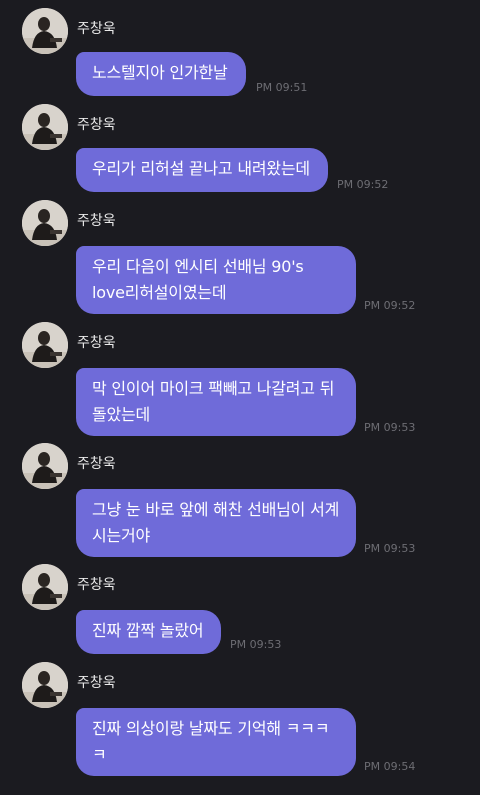 This screenshot has width=480, height=795. I want to click on message-bubble: 그냥 눈 바로 앞에 해찬 선배님이 서계 시는거야, so click(216, 523).